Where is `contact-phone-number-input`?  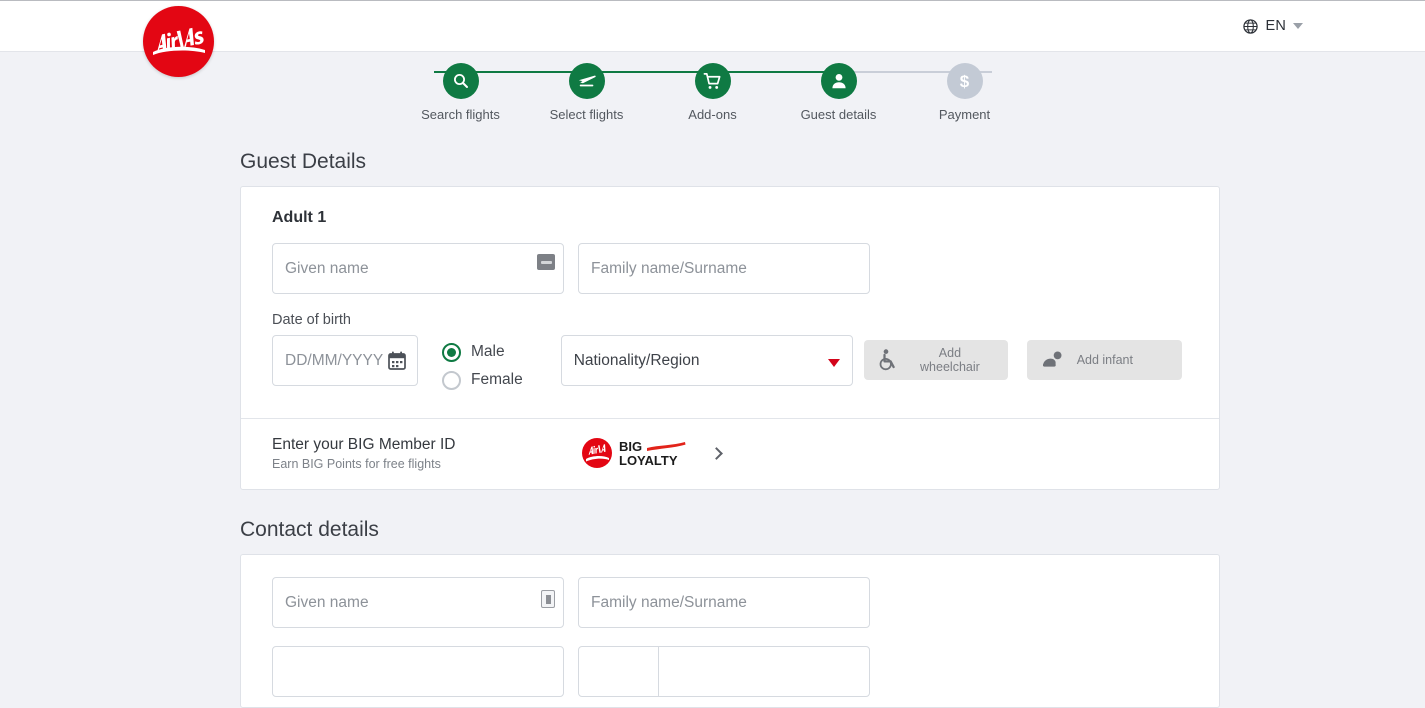 contact-phone-number-input is located at coordinates (764, 671).